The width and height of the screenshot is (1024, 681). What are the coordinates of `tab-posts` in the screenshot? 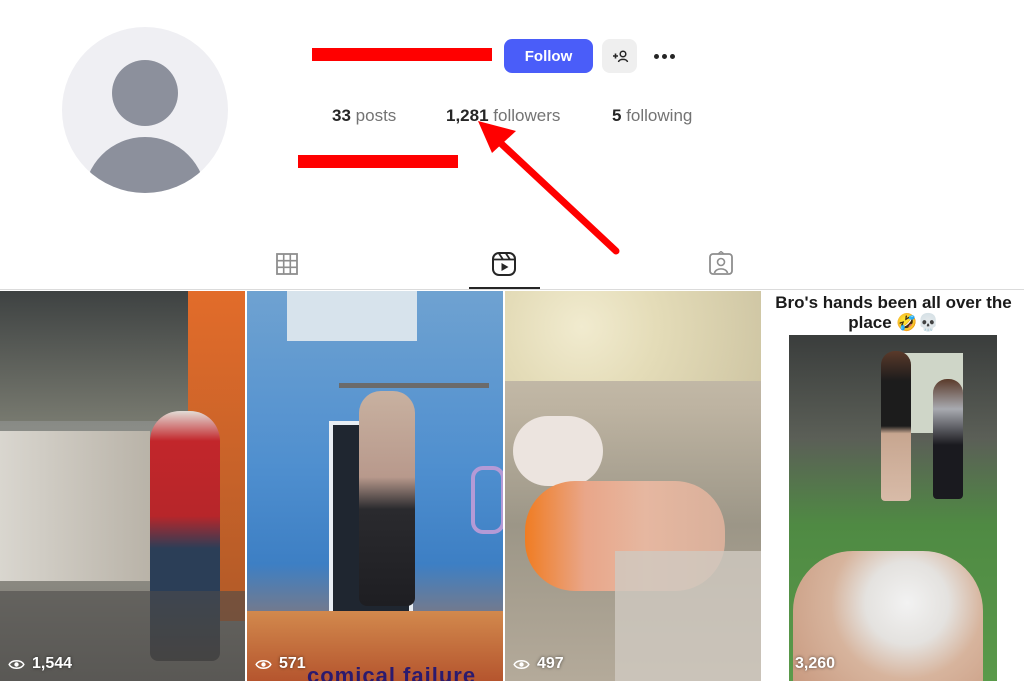 It's located at (287, 264).